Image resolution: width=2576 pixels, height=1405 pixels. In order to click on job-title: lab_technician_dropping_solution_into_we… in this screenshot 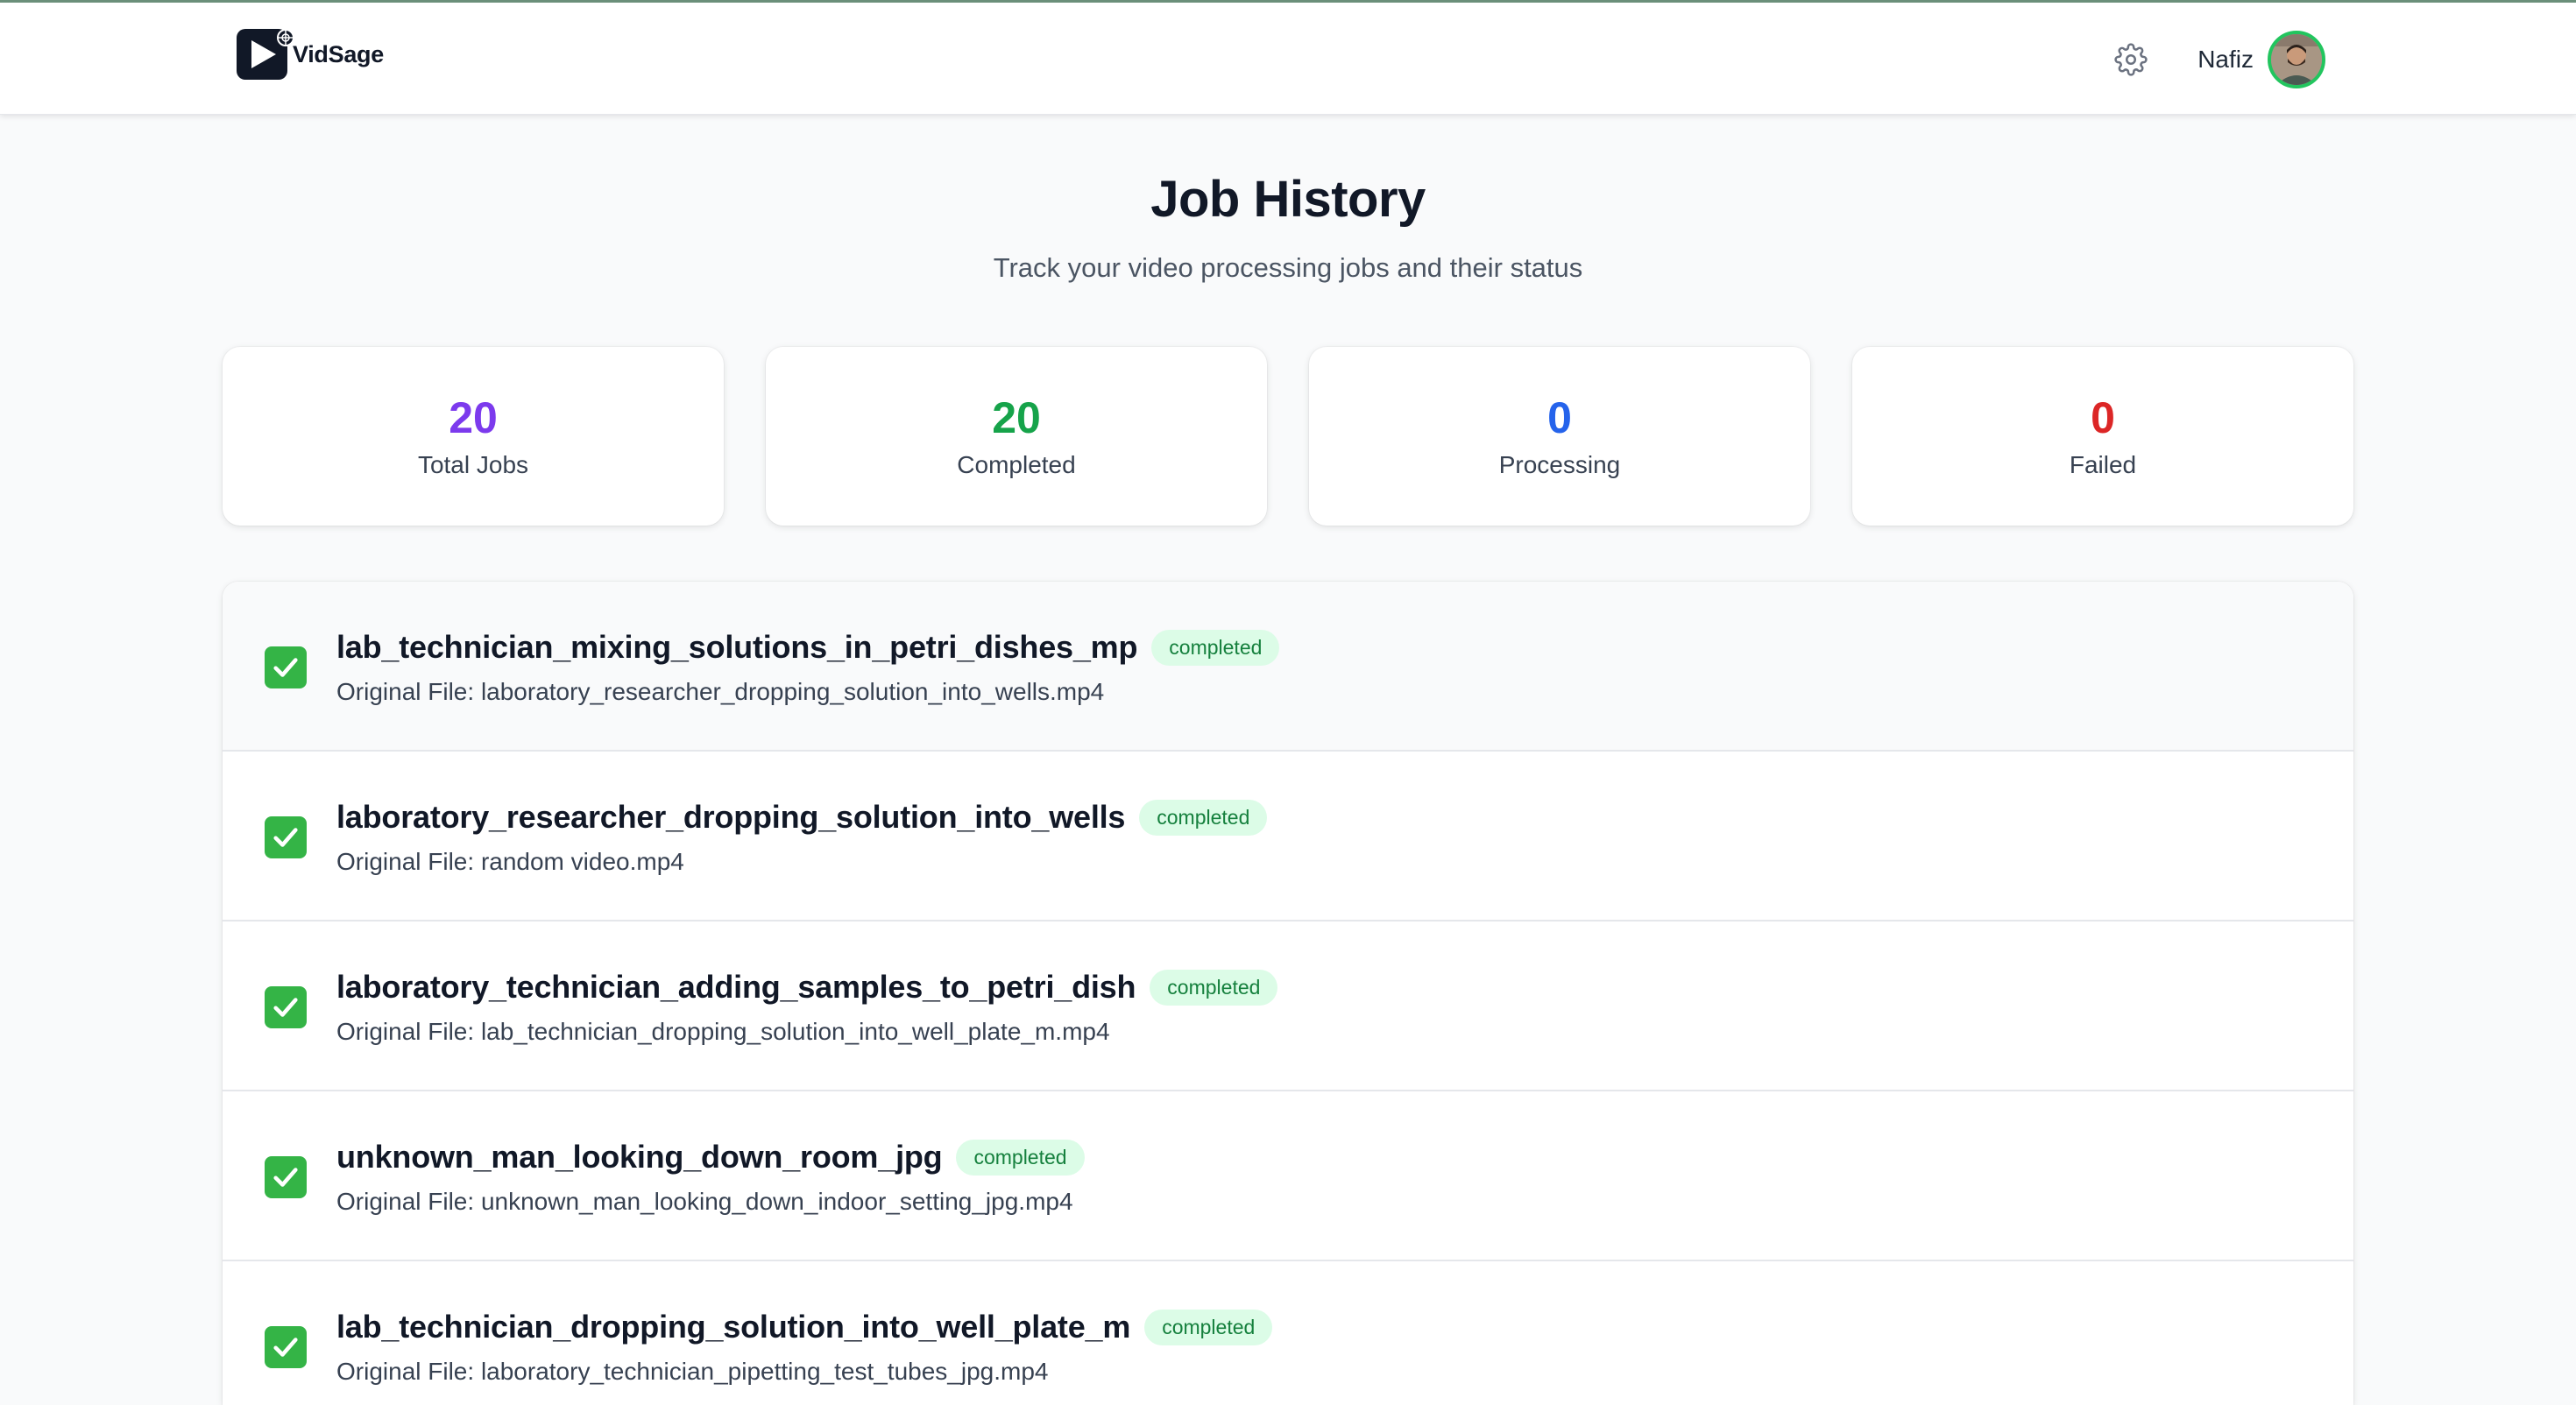, I will do `click(733, 1327)`.